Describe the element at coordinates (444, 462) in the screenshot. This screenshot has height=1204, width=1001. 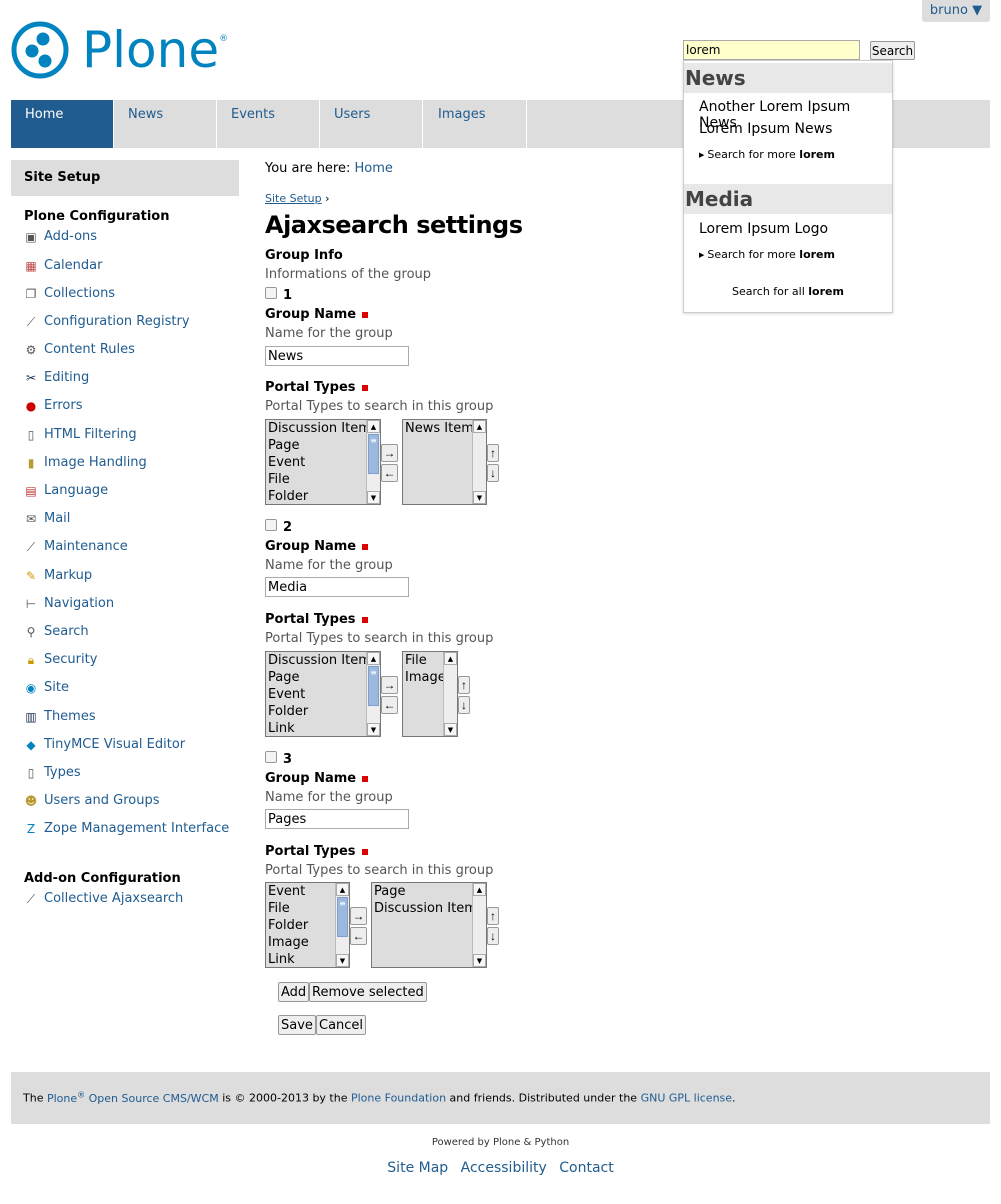
I see `group-1-selected-types: News Item ▲ ▼` at that location.